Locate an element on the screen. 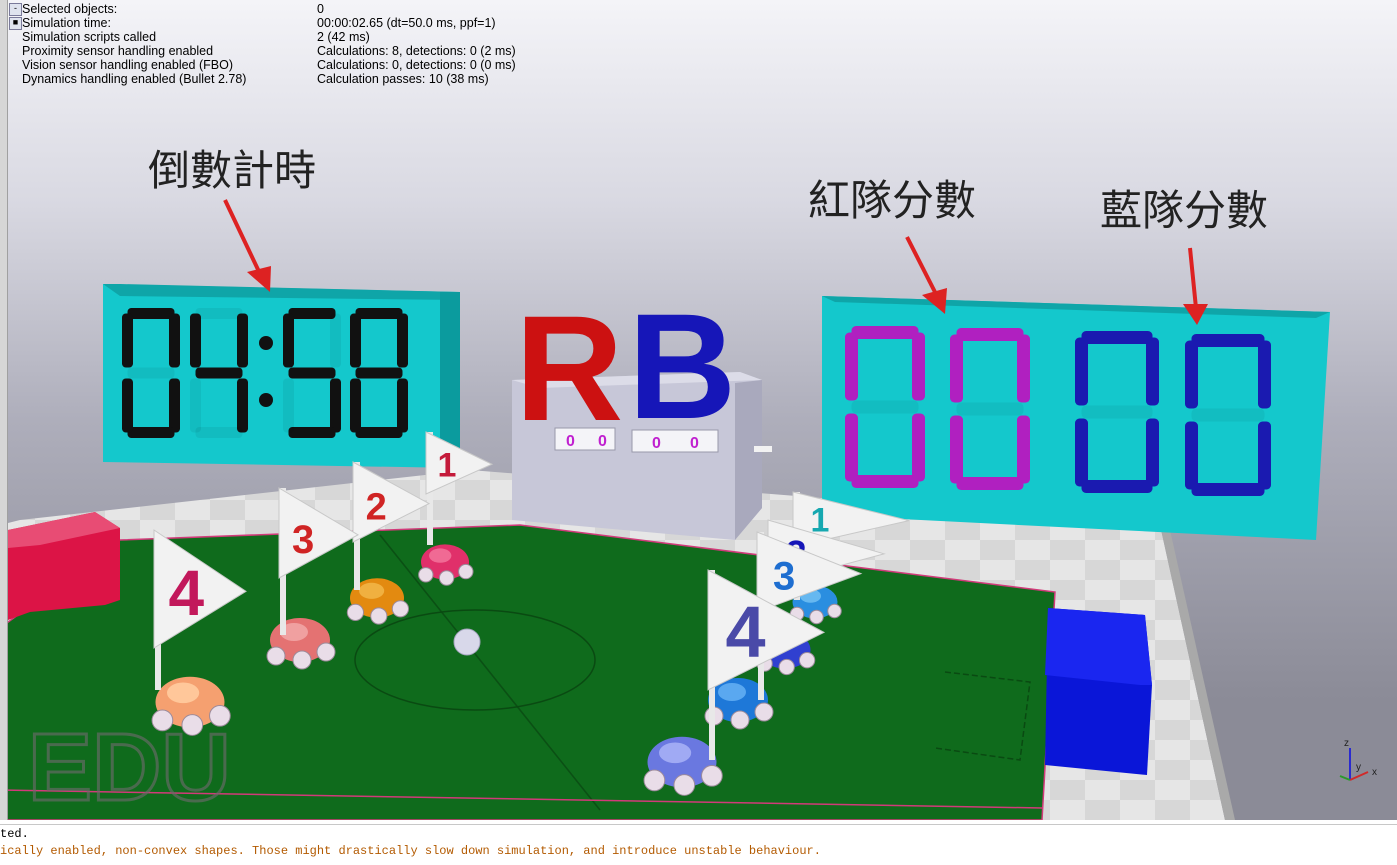  blue-team-letter: B is located at coordinates (682, 366).